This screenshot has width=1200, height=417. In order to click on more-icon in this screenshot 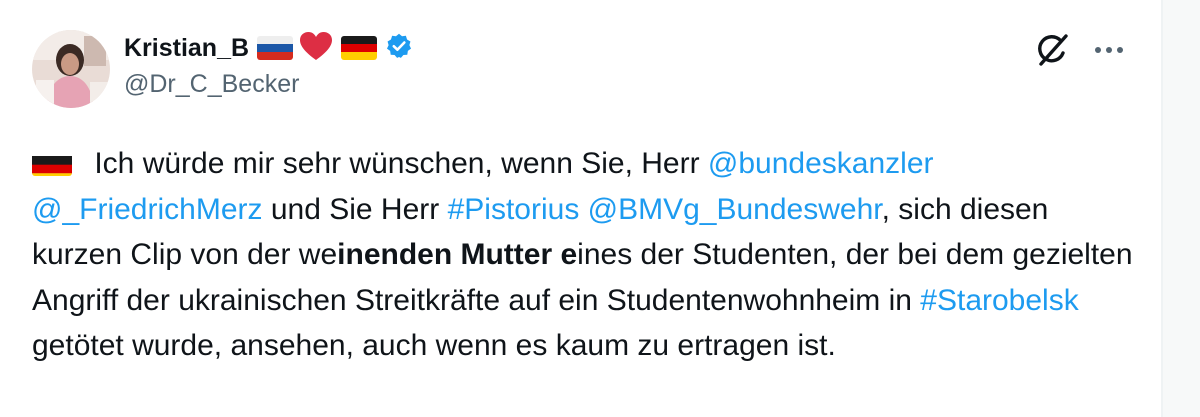, I will do `click(1109, 50)`.